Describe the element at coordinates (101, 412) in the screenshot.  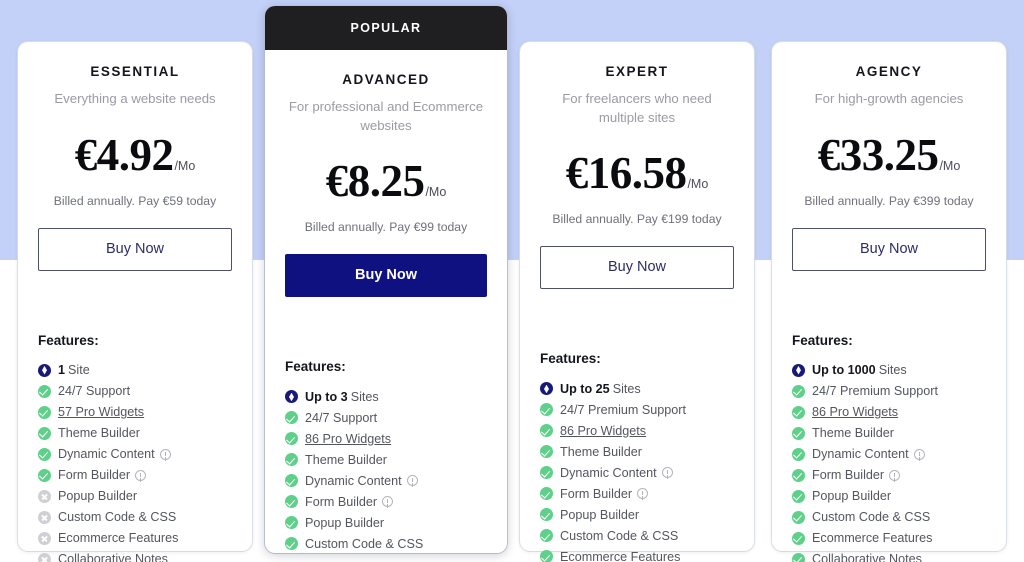
I see `feature-label: 57 Pro Widgets` at that location.